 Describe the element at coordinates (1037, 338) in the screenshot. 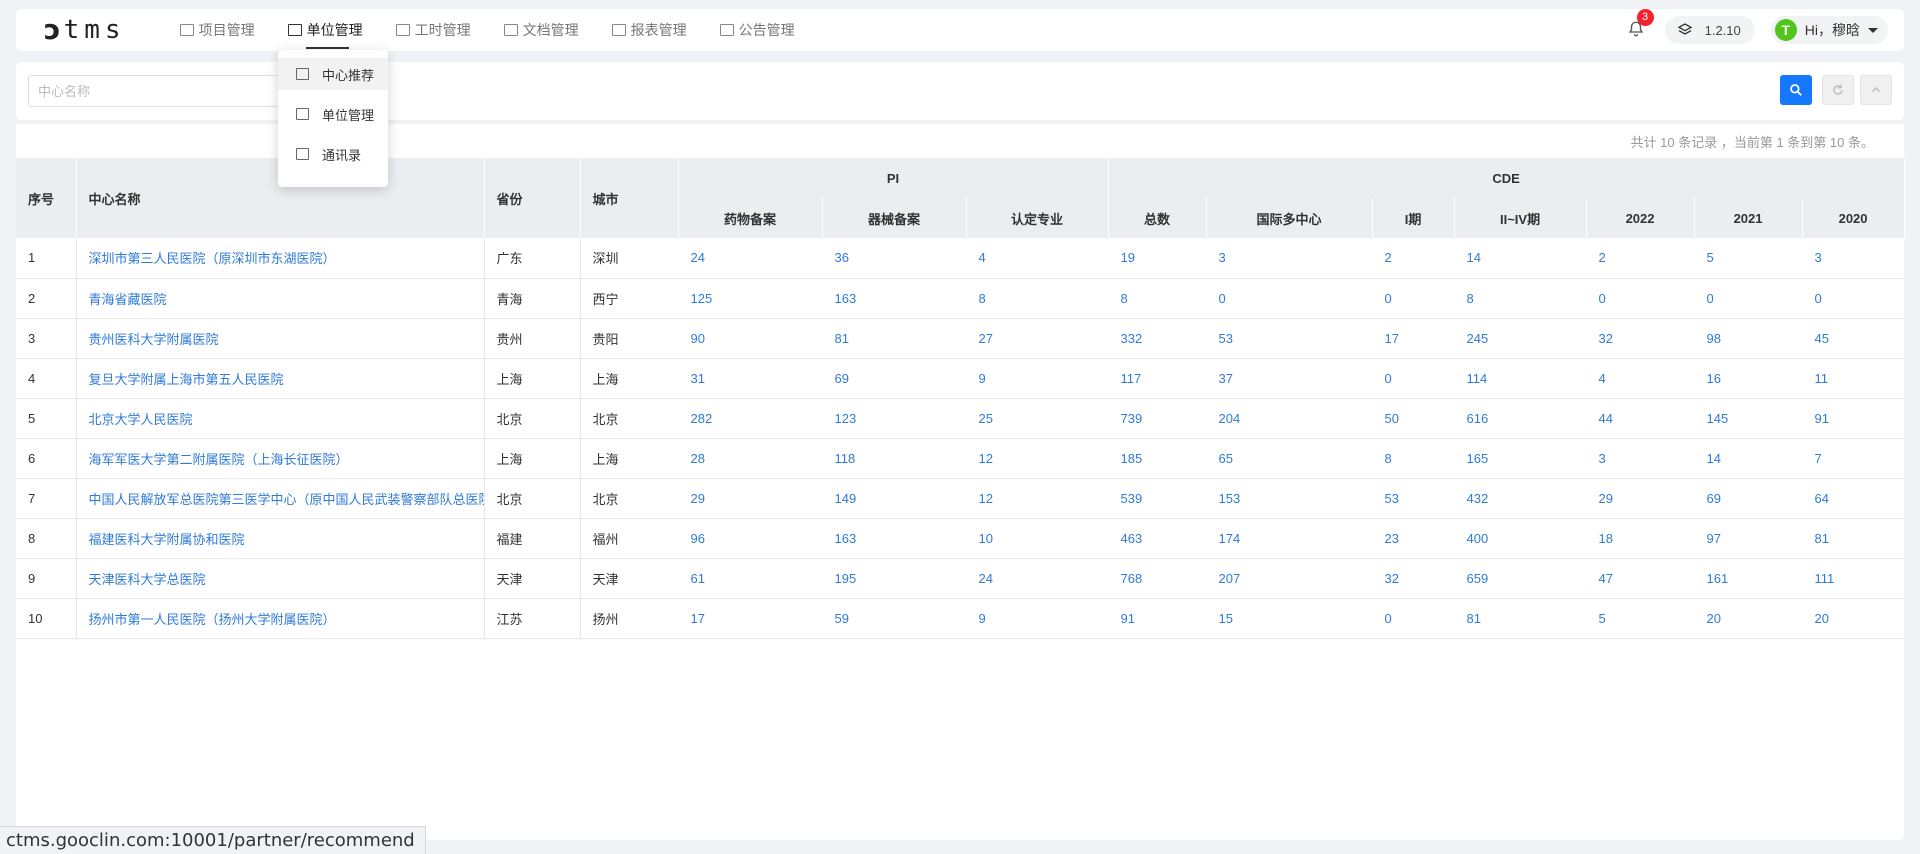

I see `cell-count-link: 27` at that location.